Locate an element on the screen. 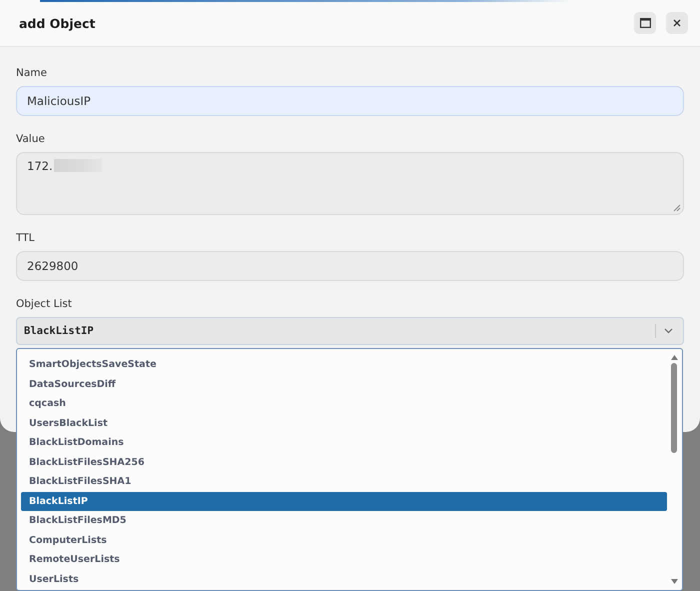 Image resolution: width=700 pixels, height=591 pixels. list-option: BlackListFilesSHA256 is located at coordinates (344, 462).